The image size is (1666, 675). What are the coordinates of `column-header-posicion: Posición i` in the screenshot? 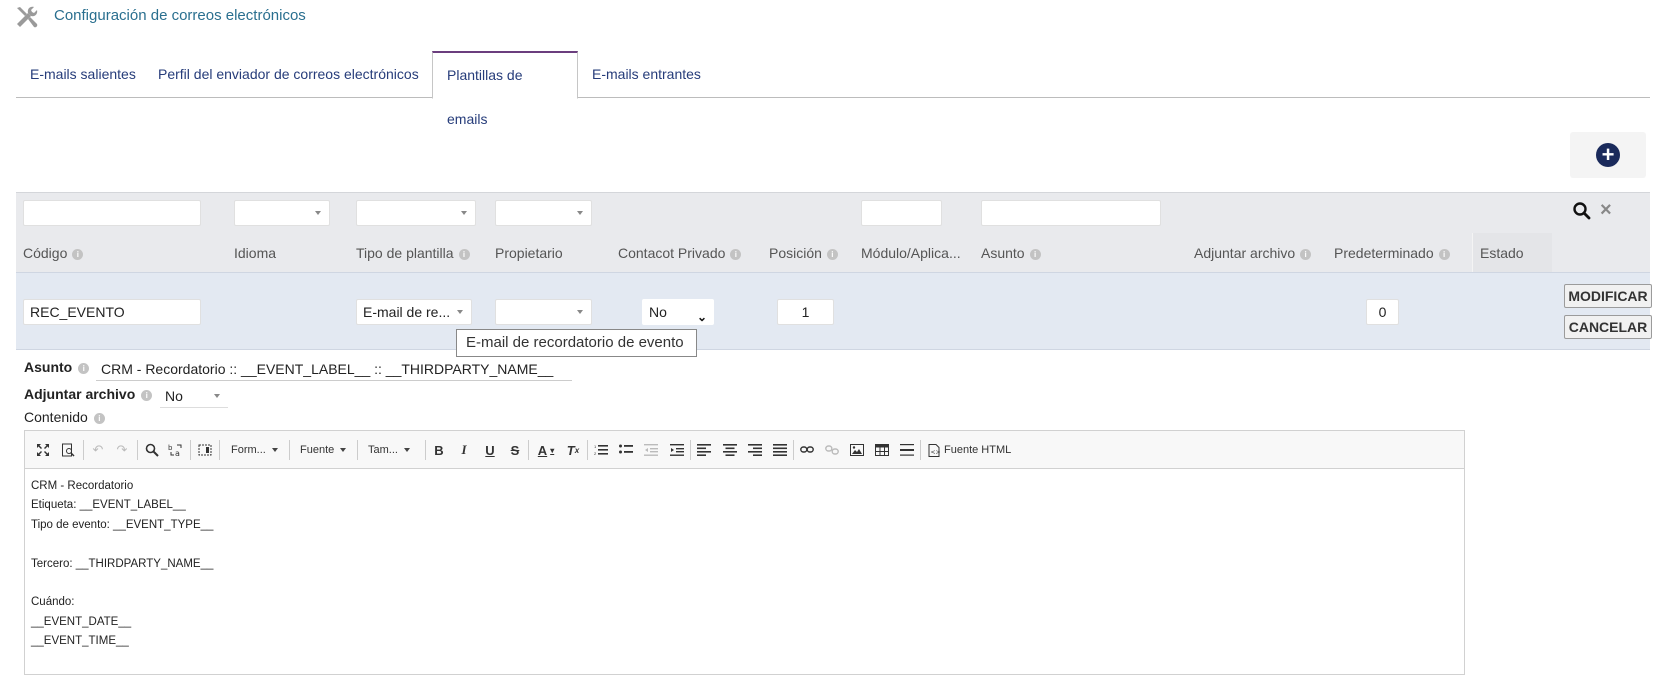 It's located at (803, 253).